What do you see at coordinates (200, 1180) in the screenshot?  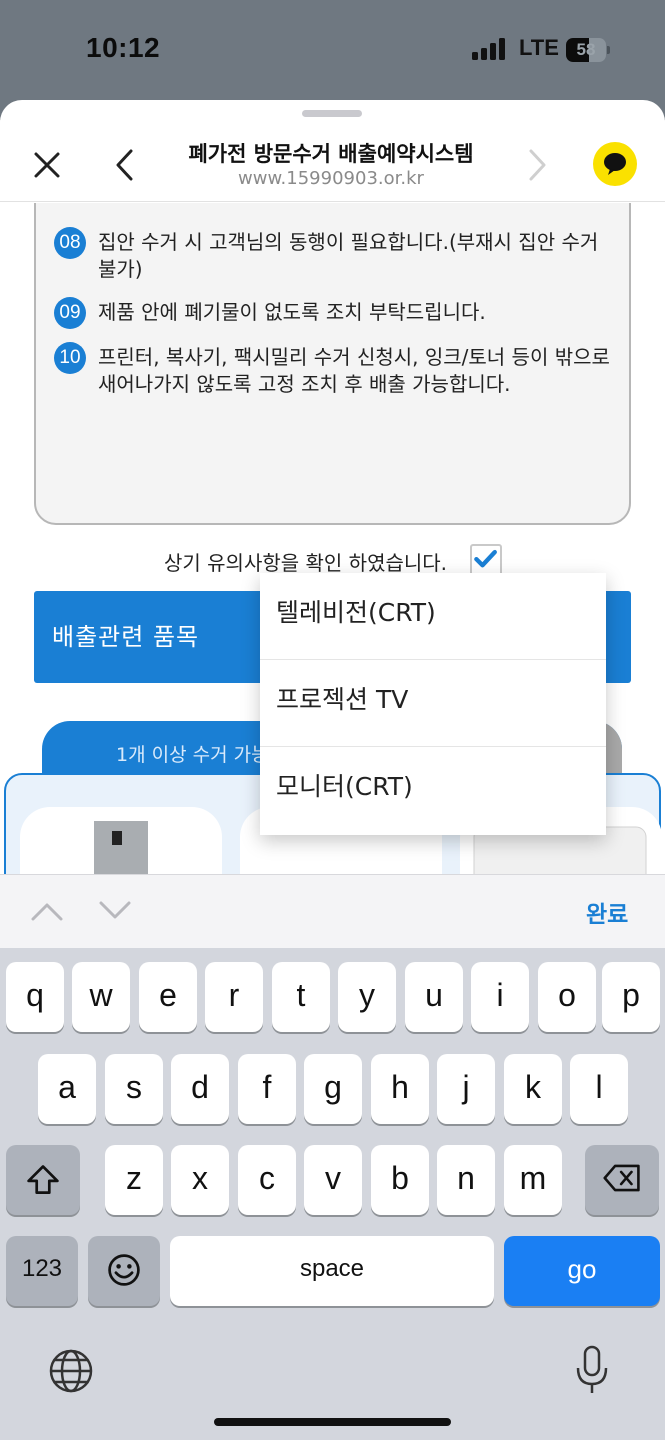 I see `key-x: x` at bounding box center [200, 1180].